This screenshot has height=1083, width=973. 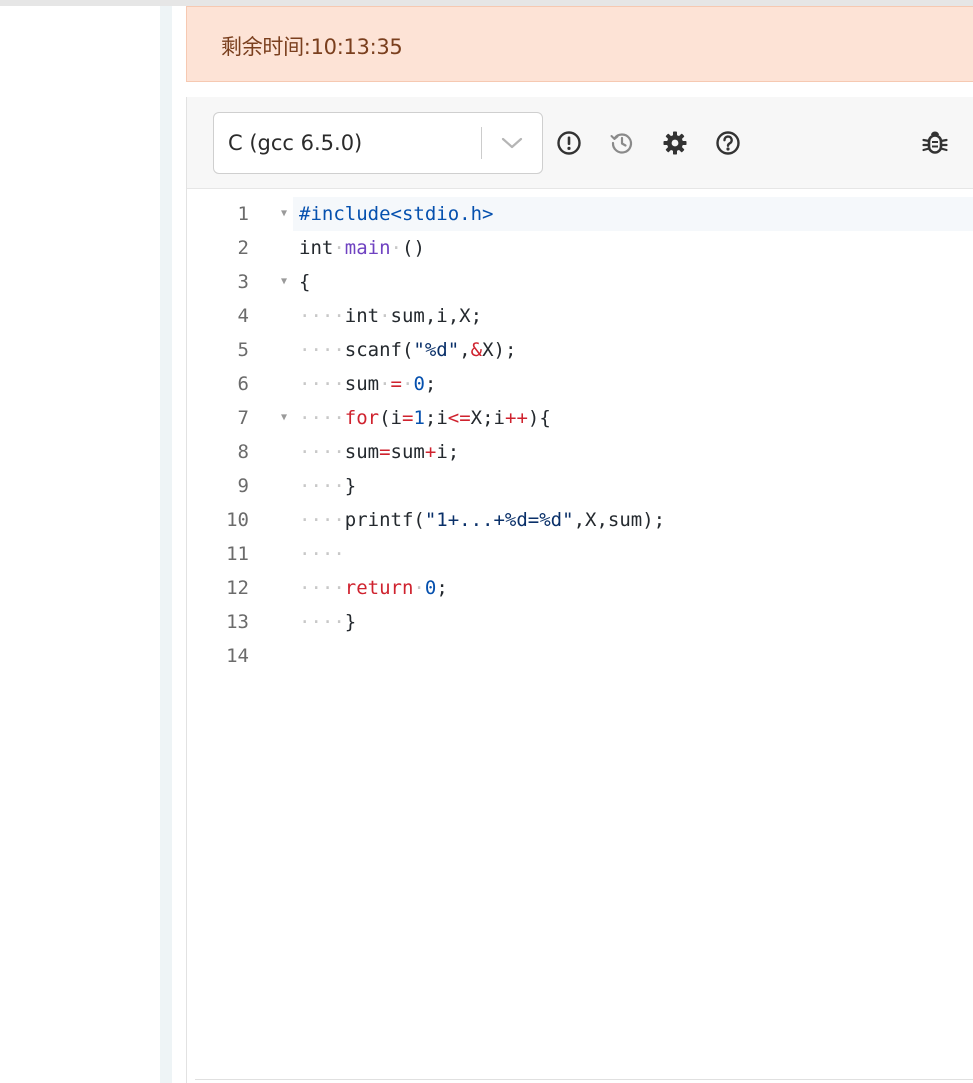 I want to click on code-line-content: ····printf("1+...+%d=%d",X,sum);, so click(x=633, y=520).